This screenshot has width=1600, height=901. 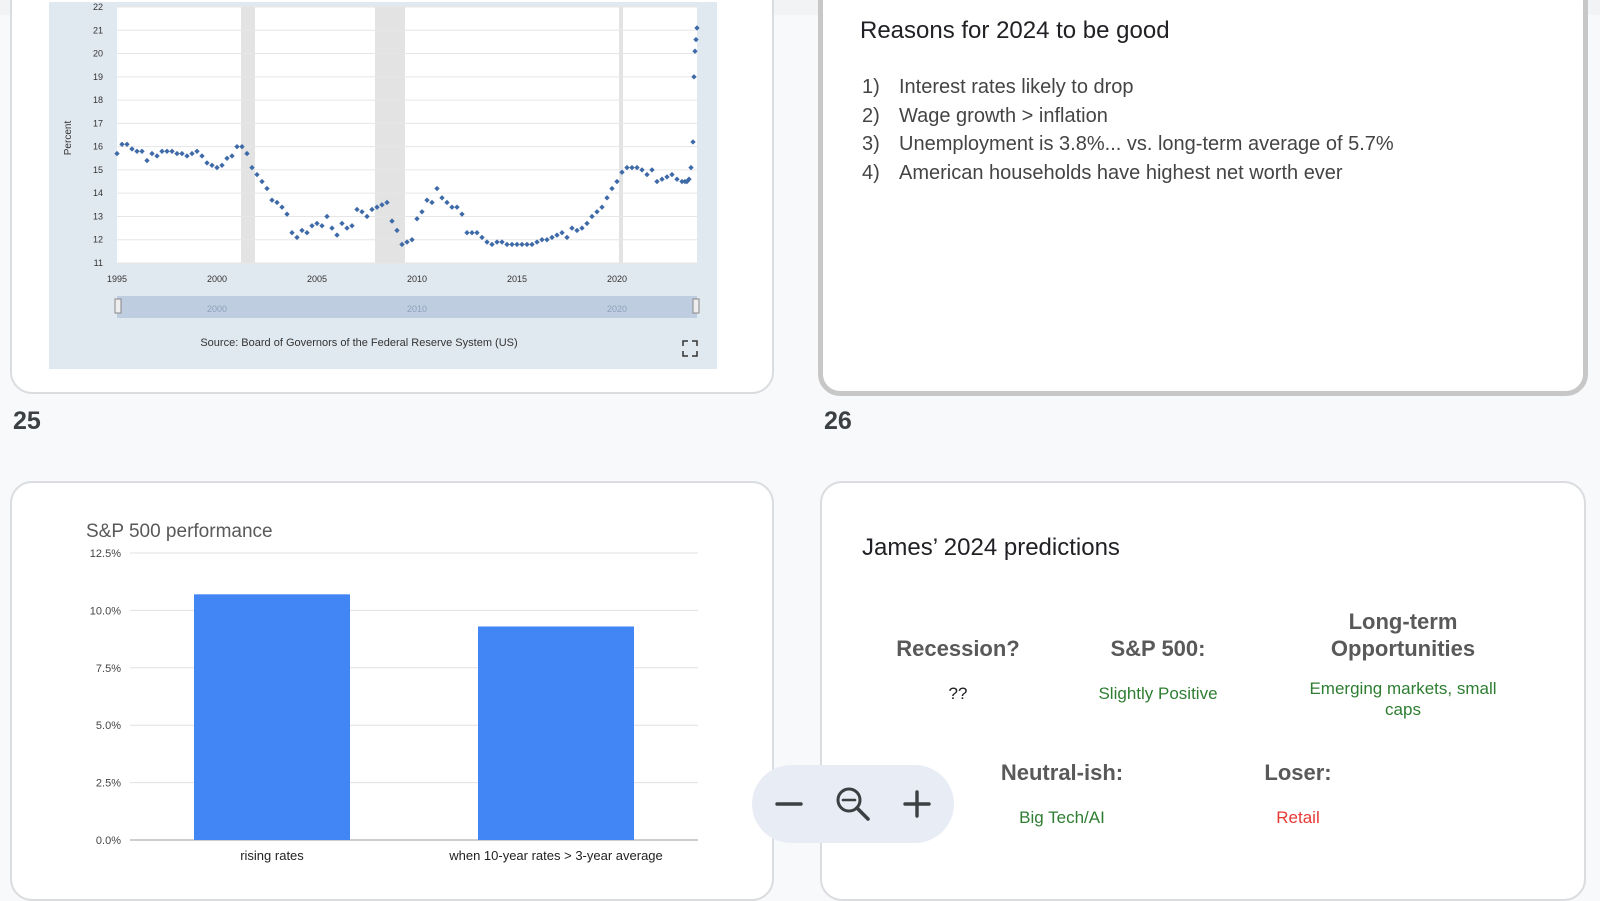 What do you see at coordinates (108, 669) in the screenshot?
I see `y-tick-label: 7.5%` at bounding box center [108, 669].